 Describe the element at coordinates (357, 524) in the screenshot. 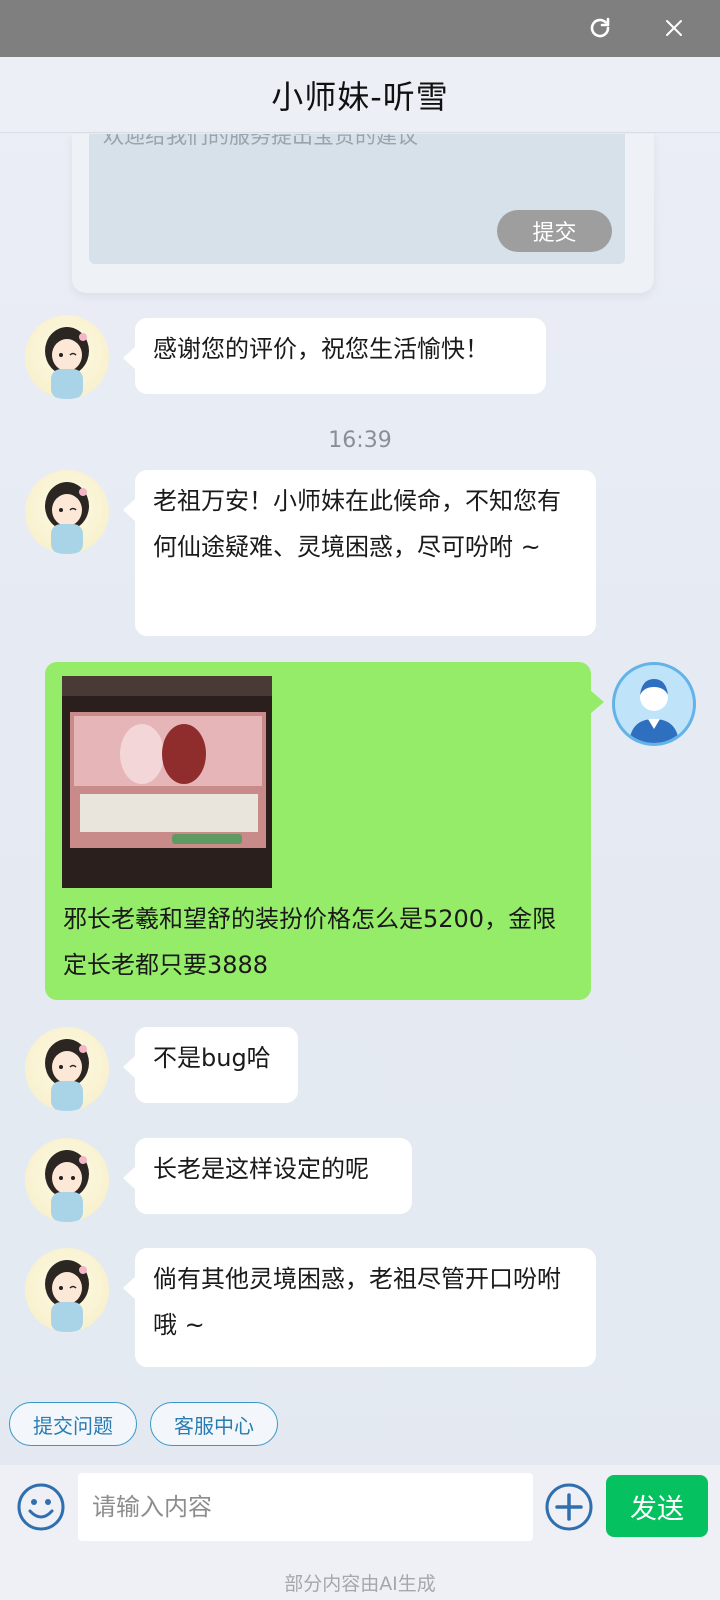

I see `message-text: 老祖万安！小师妹在此候命，不知您有何仙途疑难、灵境困惑，尽可吩咐 ~` at that location.